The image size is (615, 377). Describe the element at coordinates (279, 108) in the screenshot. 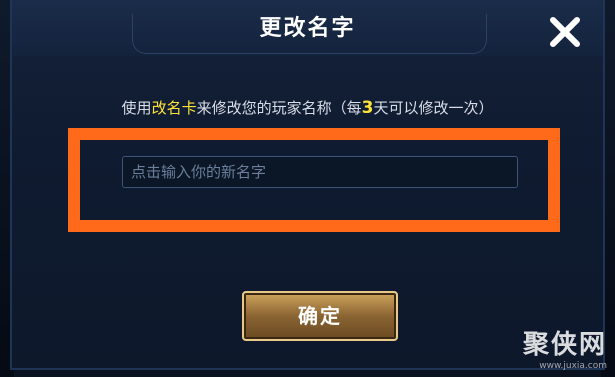

I see `instruction-middle: 来修改您的玩家名称（每` at that location.